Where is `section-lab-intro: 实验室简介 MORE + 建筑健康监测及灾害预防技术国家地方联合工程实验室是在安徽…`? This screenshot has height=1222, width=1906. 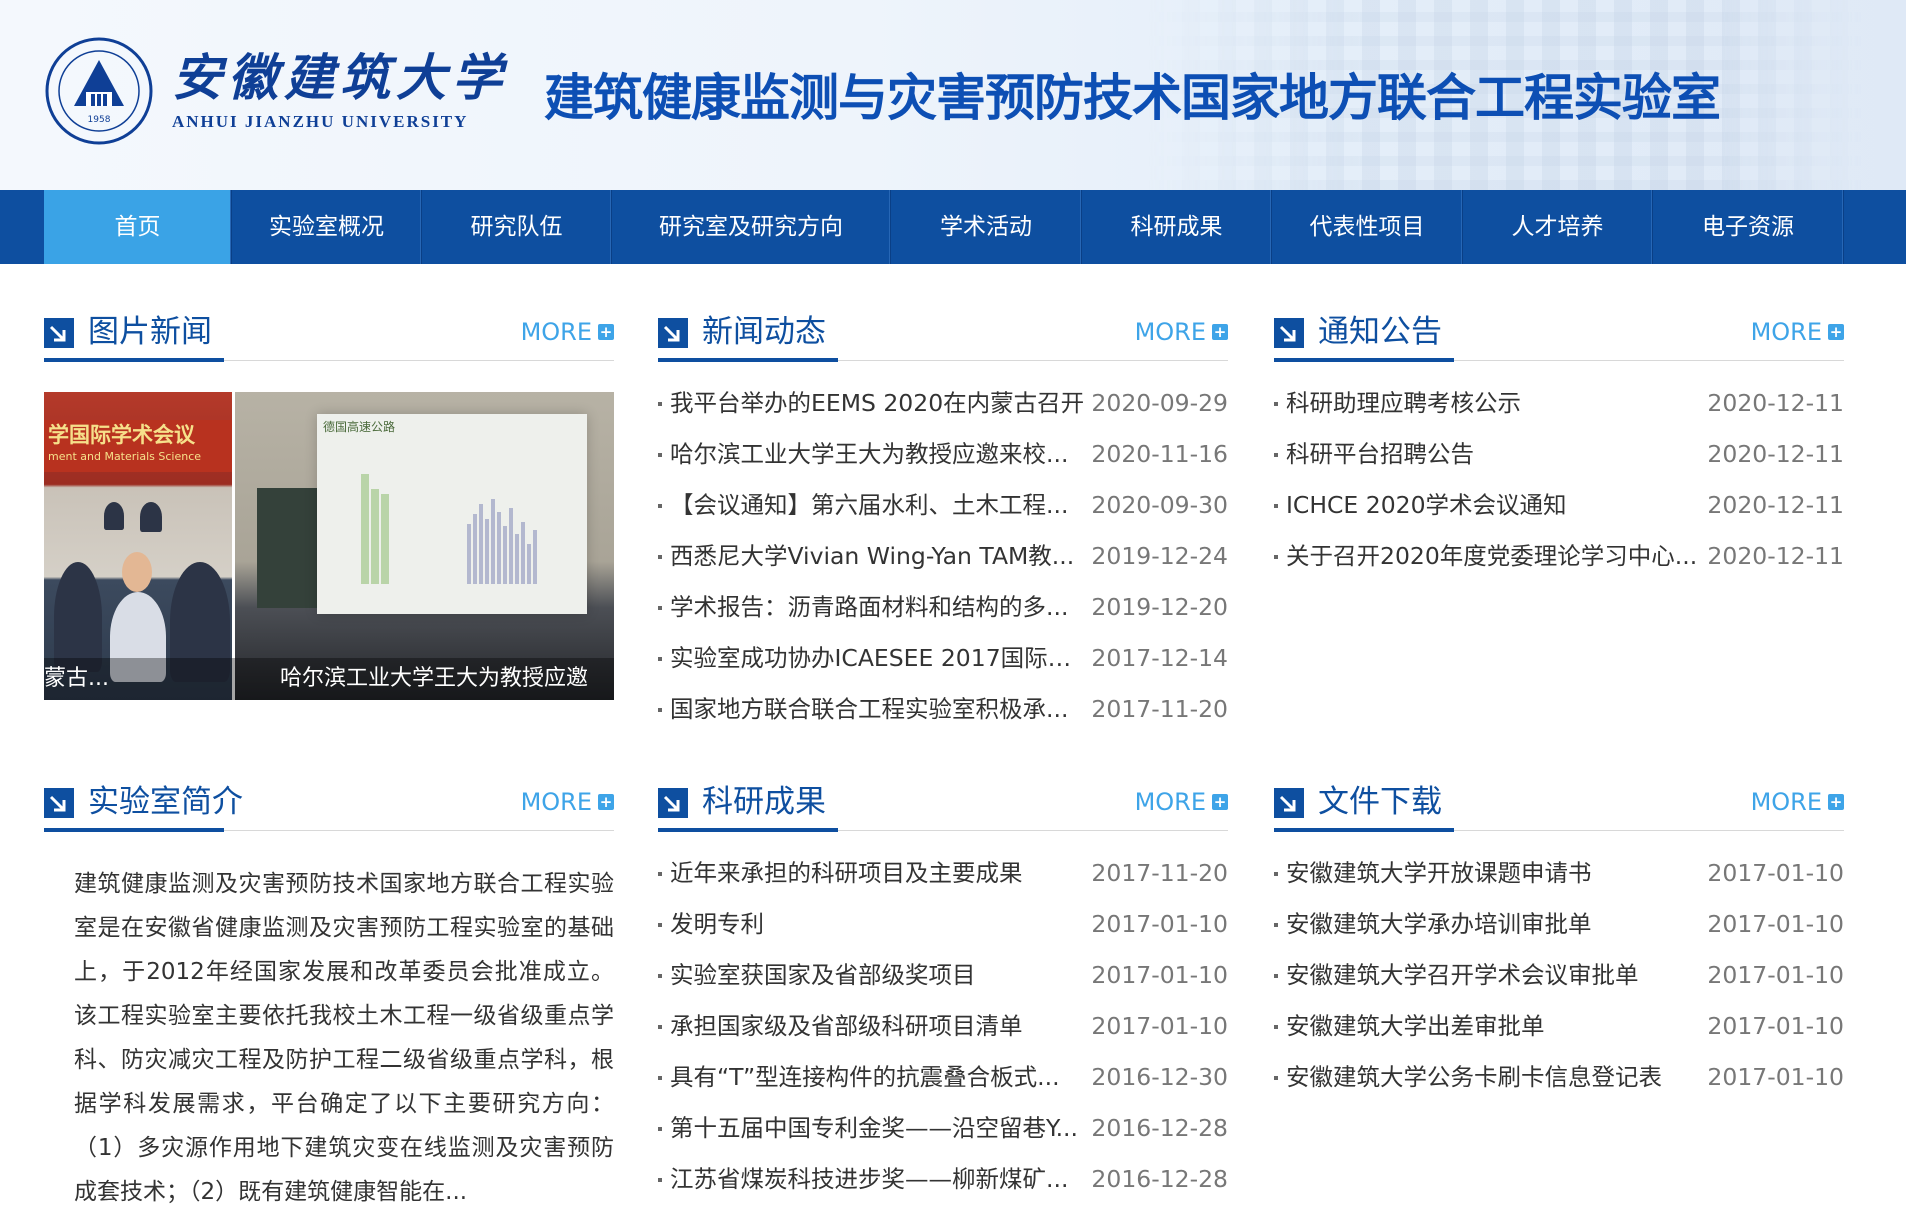 section-lab-intro: 实验室简介 MORE + 建筑健康监测及灾害预防技术国家地方联合工程实验室是在安徽… is located at coordinates (329, 982).